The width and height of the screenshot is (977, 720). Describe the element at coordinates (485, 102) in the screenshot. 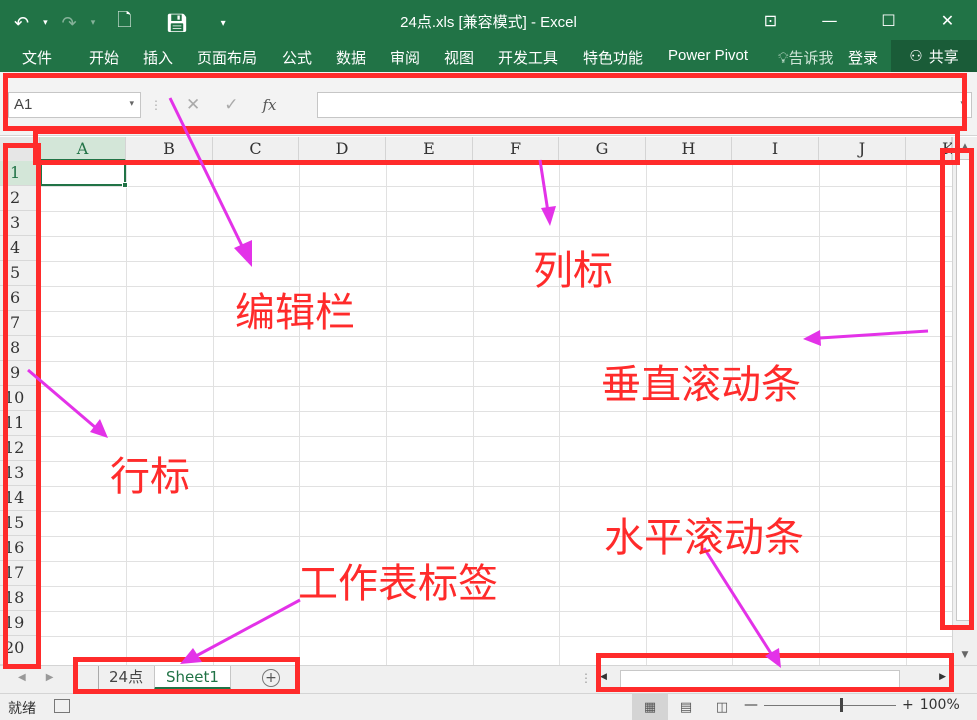

I see `annotation-box-formula-bar` at that location.